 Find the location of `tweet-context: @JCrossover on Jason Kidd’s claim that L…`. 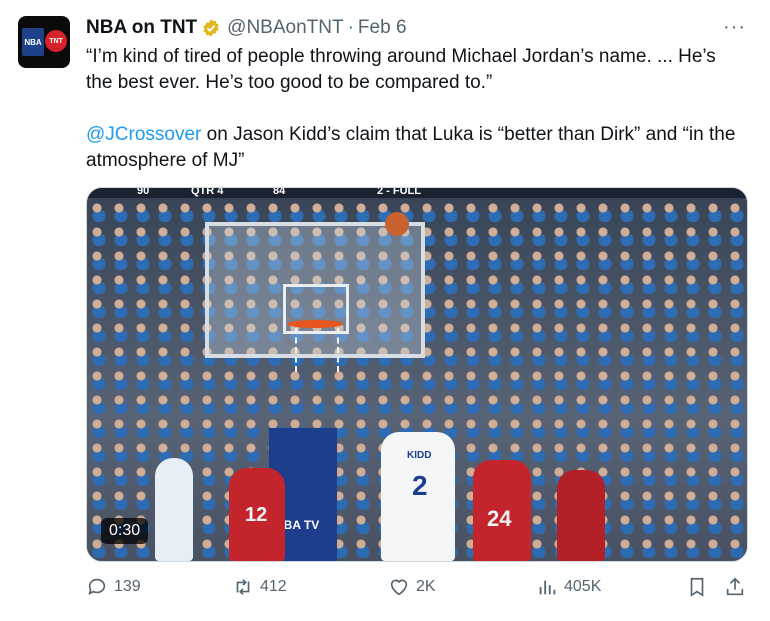

tweet-context: @JCrossover on Jason Kidd’s claim that L… is located at coordinates (416, 148).